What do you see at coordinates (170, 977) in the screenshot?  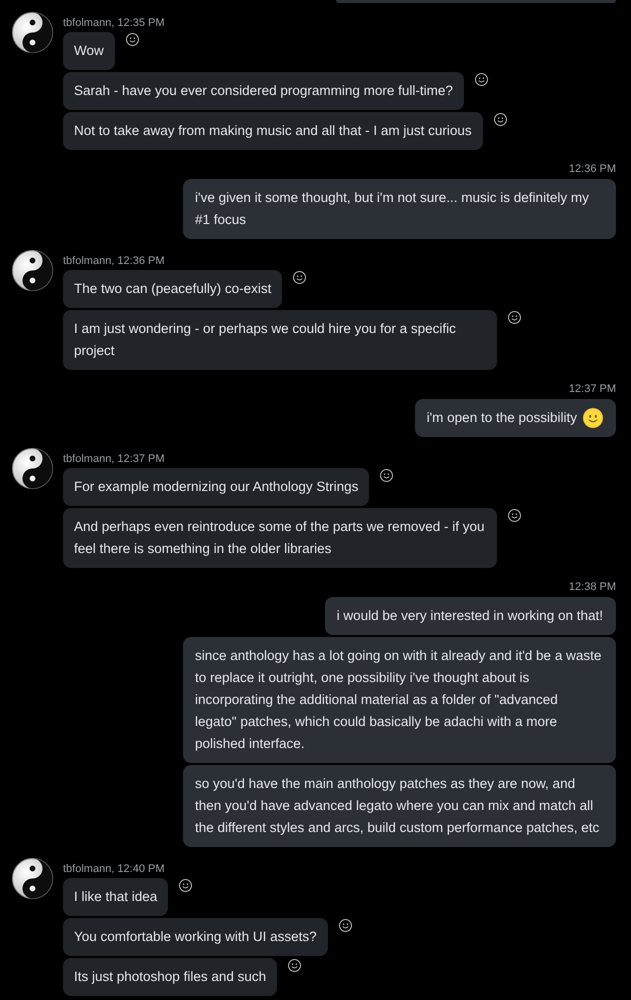 I see `message-text: Its just photoshop files and such` at bounding box center [170, 977].